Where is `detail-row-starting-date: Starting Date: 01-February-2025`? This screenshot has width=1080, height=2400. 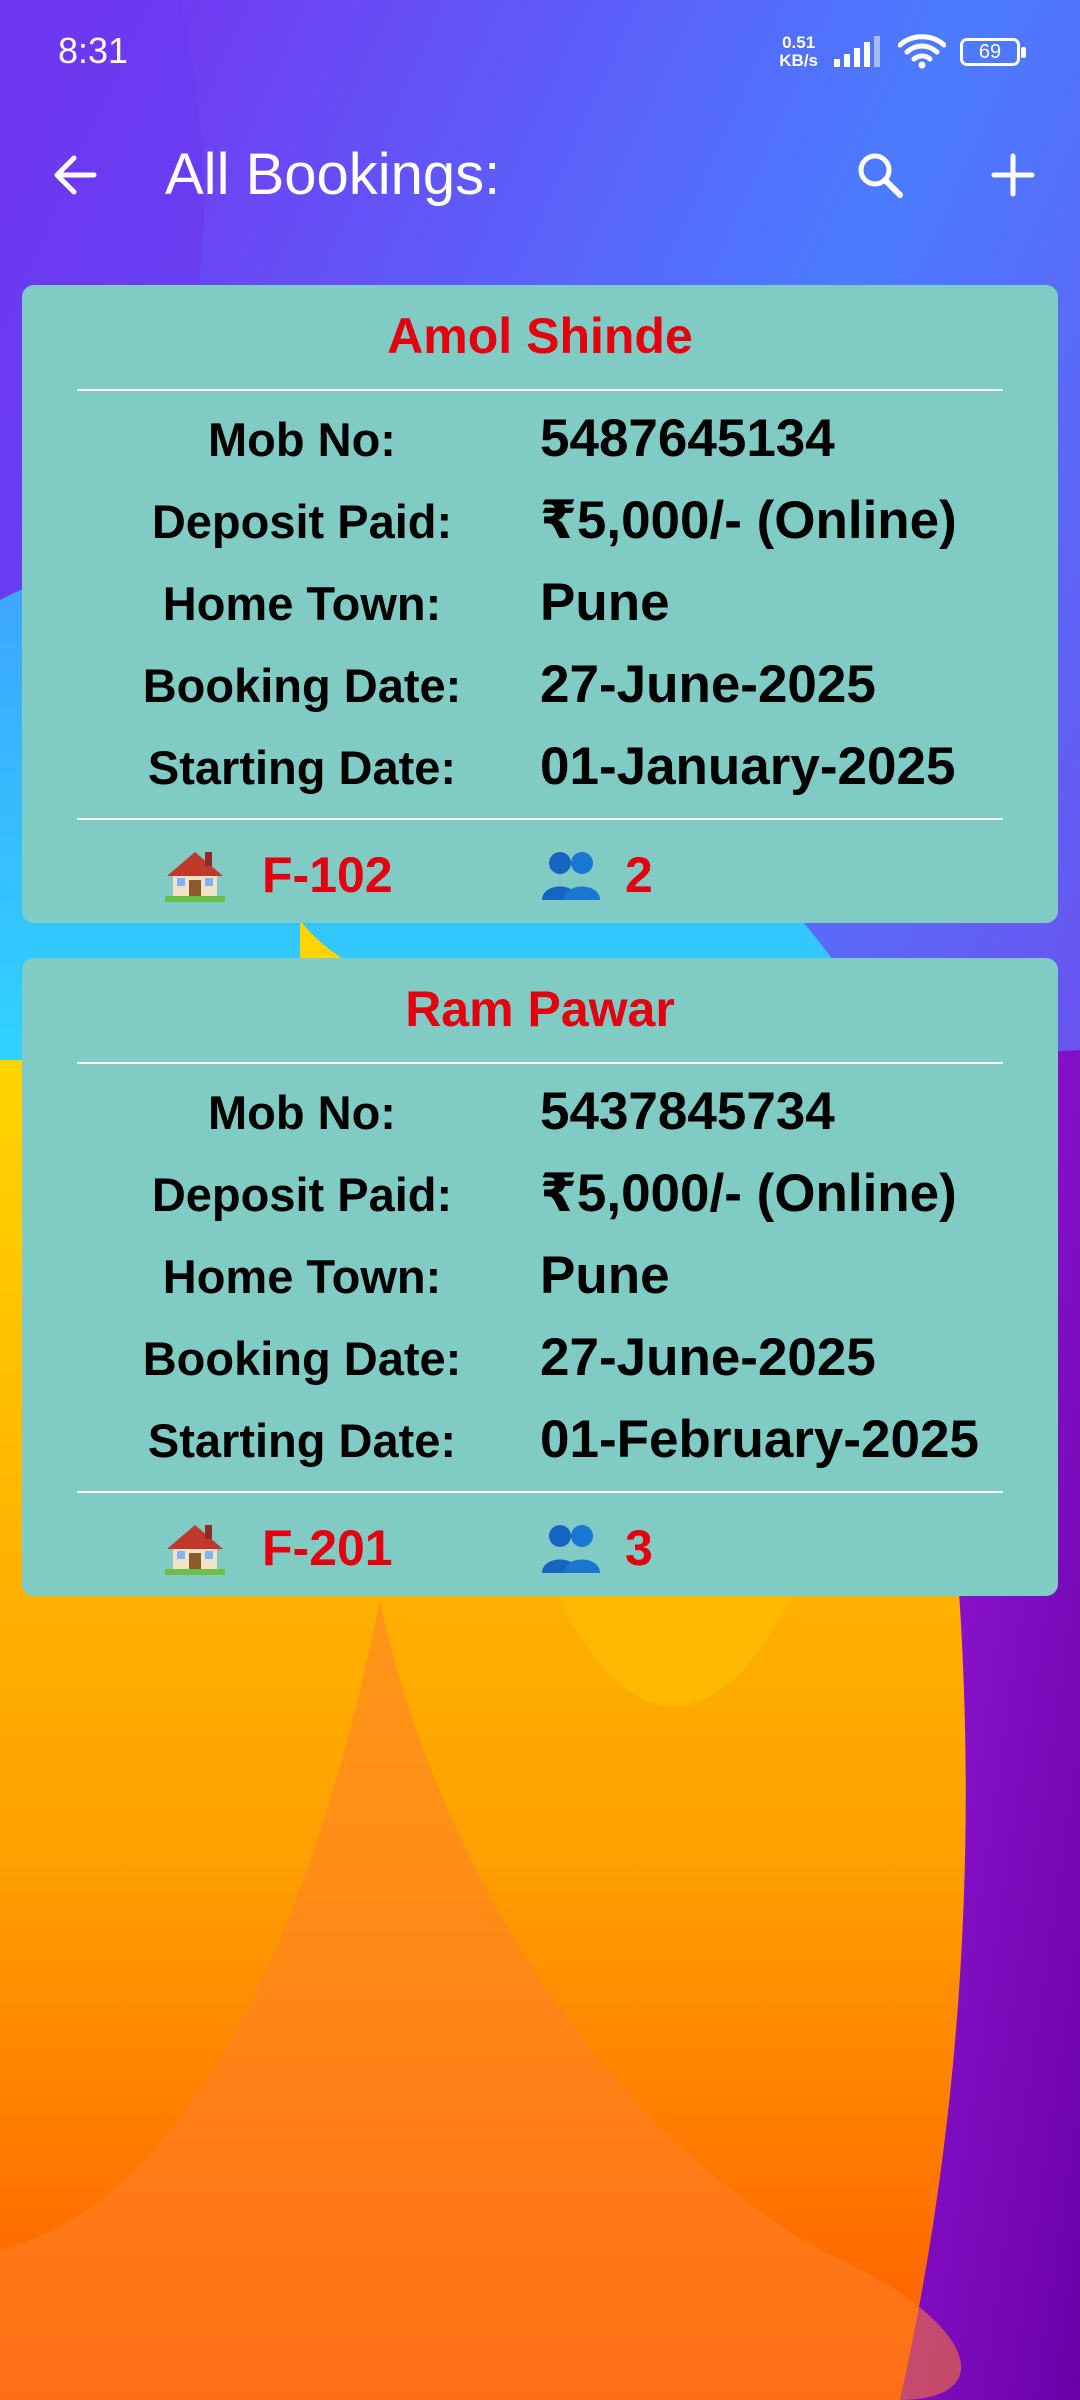
detail-row-starting-date: Starting Date: 01-February-2025 is located at coordinates (540, 1443).